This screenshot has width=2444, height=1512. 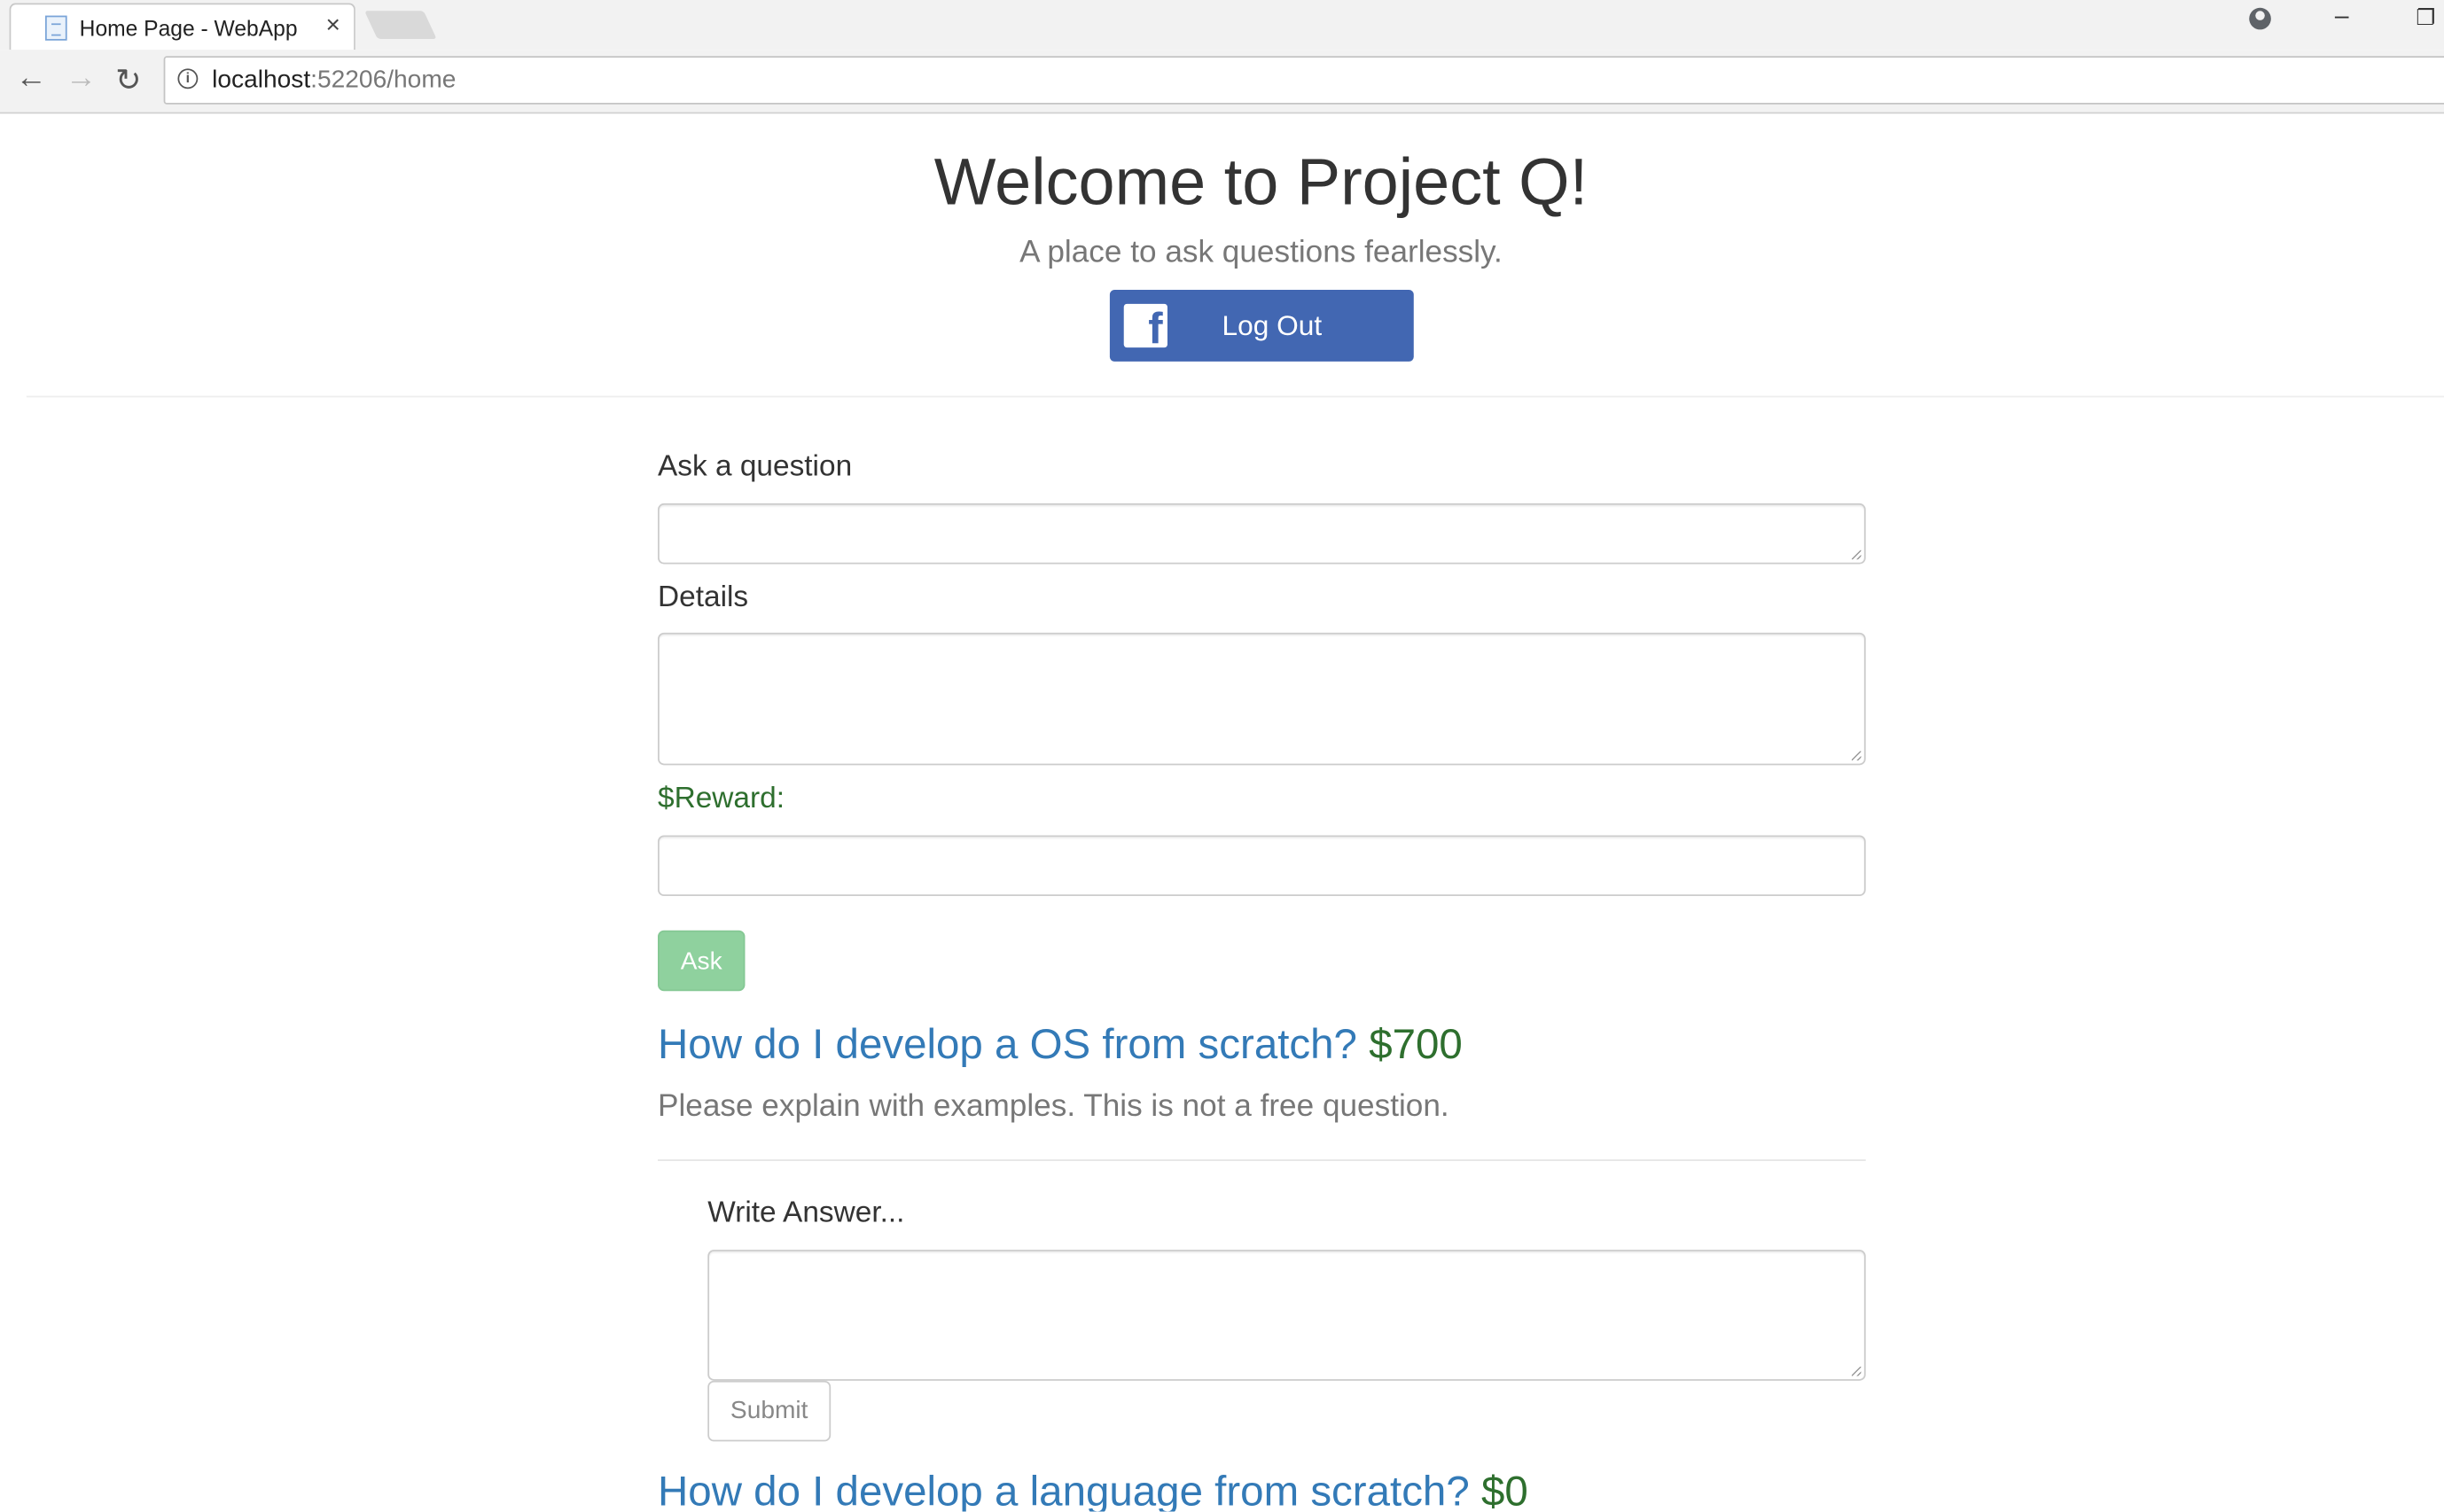 I want to click on page-title: Welcome to Project Q!, so click(x=1261, y=182).